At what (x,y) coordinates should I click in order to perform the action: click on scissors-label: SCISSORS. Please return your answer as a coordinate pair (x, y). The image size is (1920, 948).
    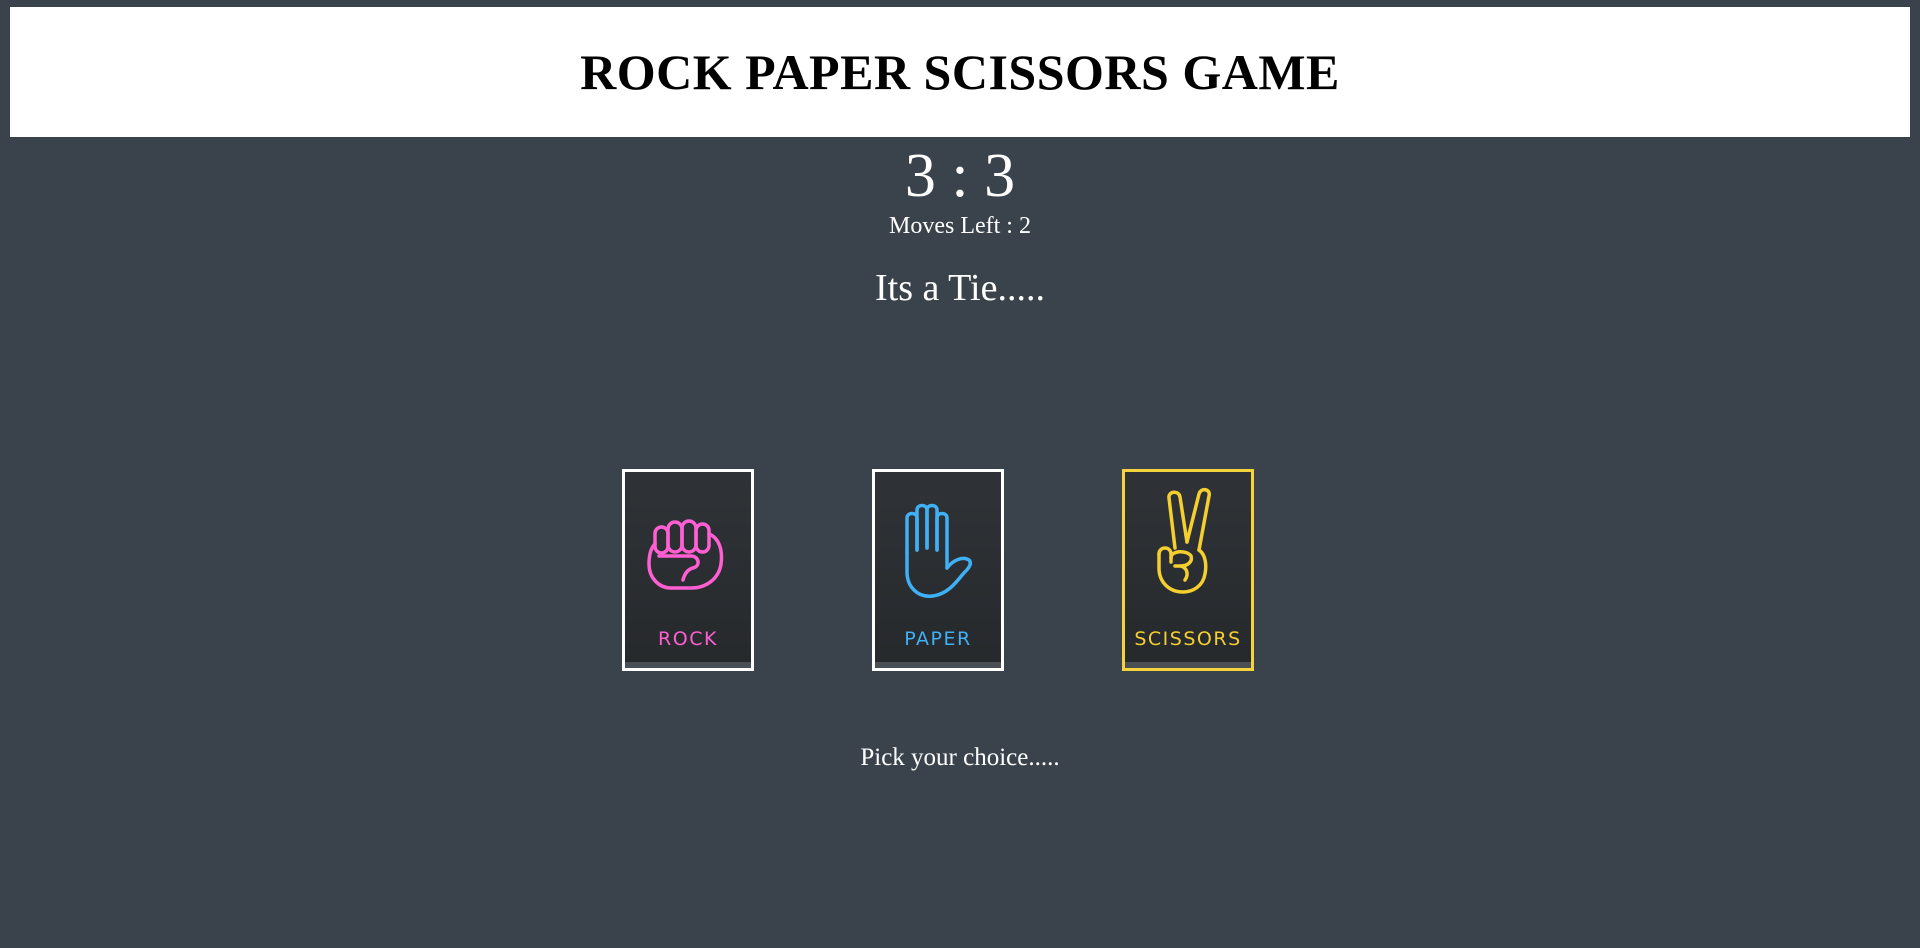
    Looking at the image, I should click on (1188, 639).